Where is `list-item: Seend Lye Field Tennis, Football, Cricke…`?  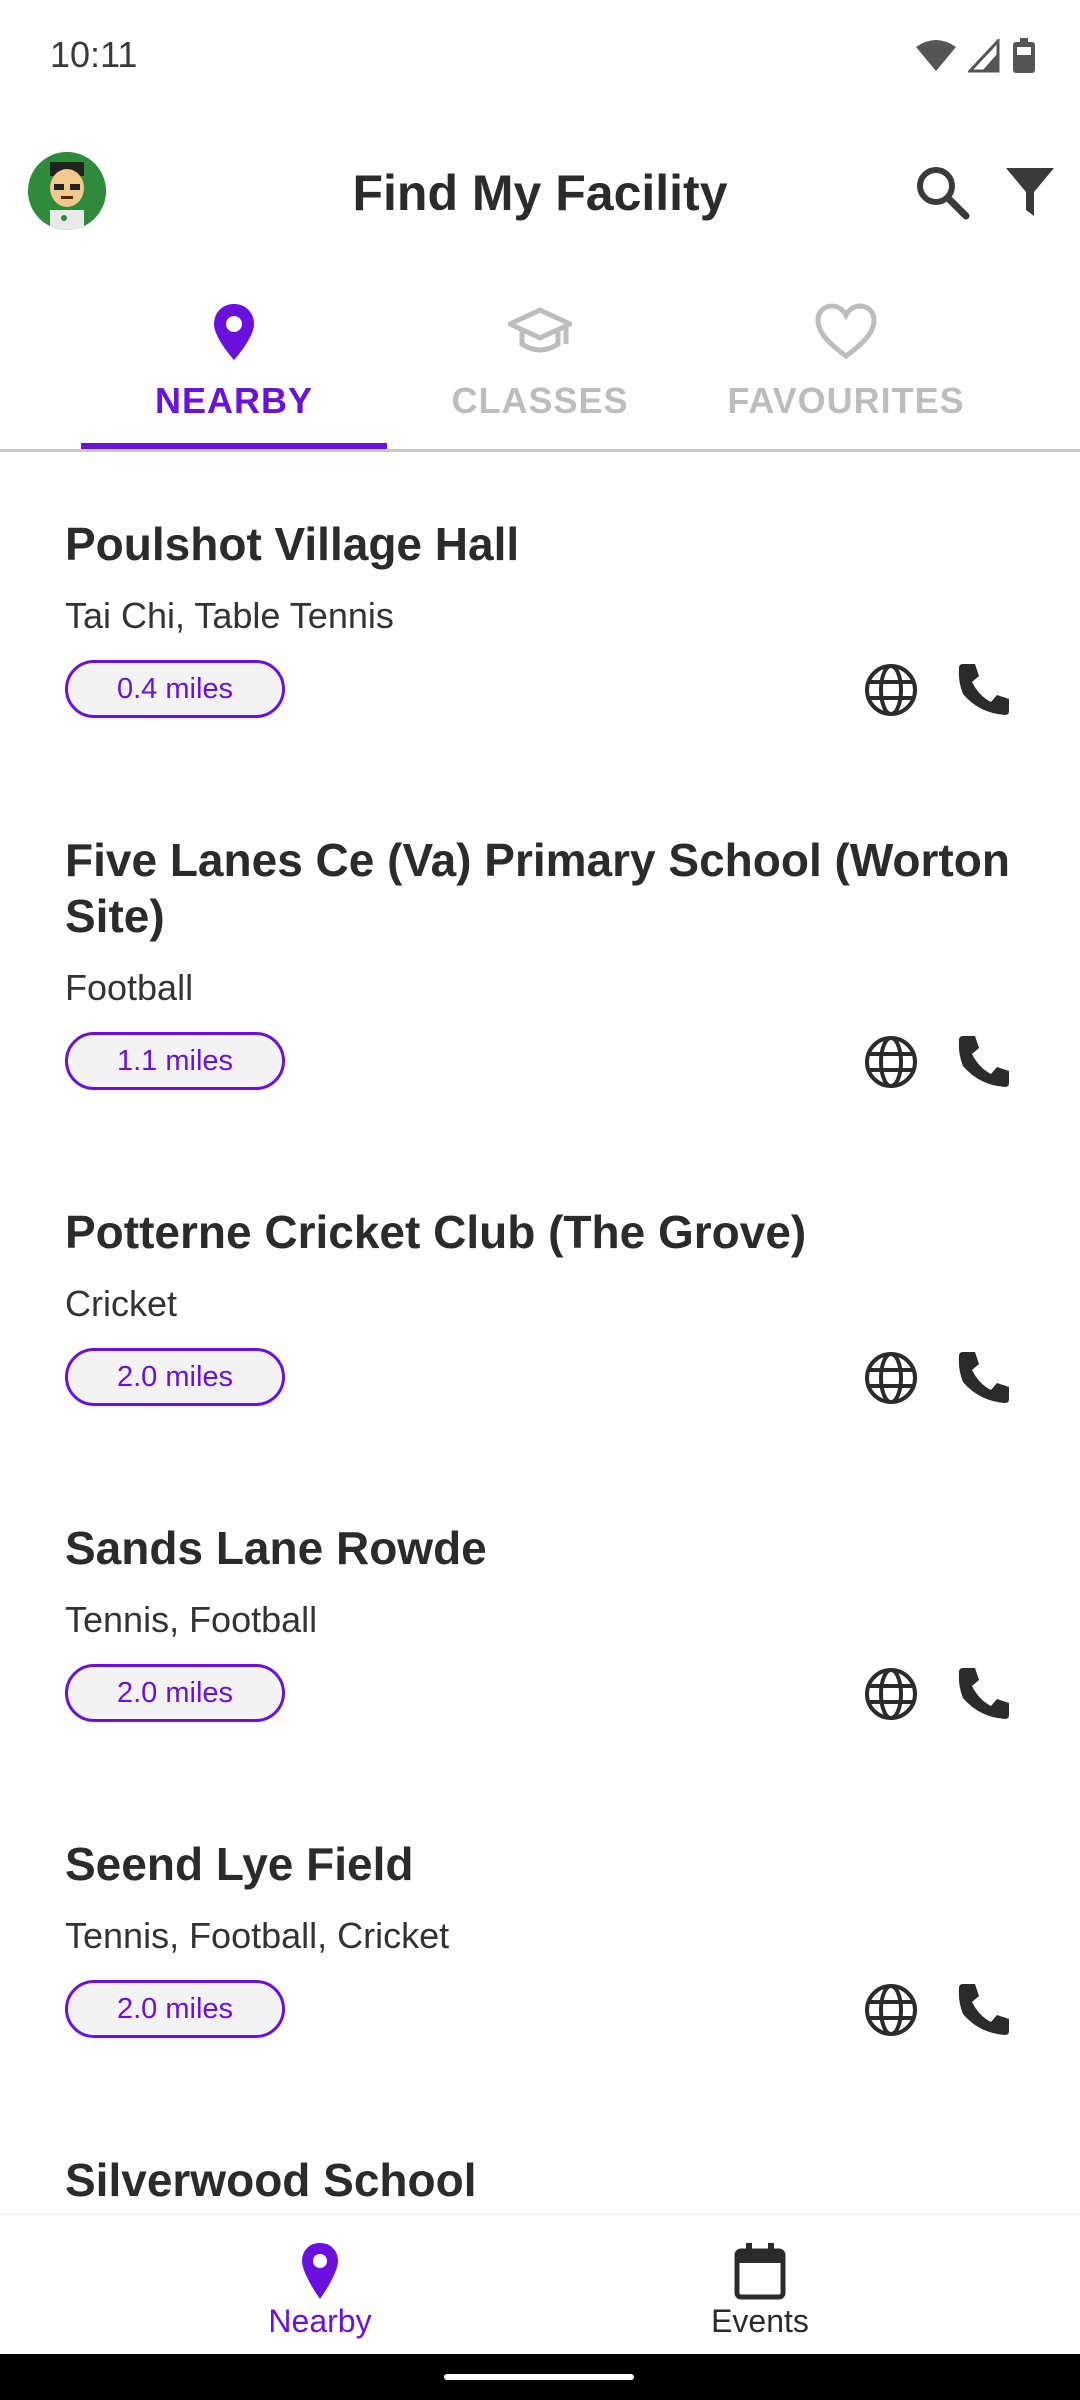
list-item: Seend Lye Field Tennis, Football, Cricke… is located at coordinates (540, 1938).